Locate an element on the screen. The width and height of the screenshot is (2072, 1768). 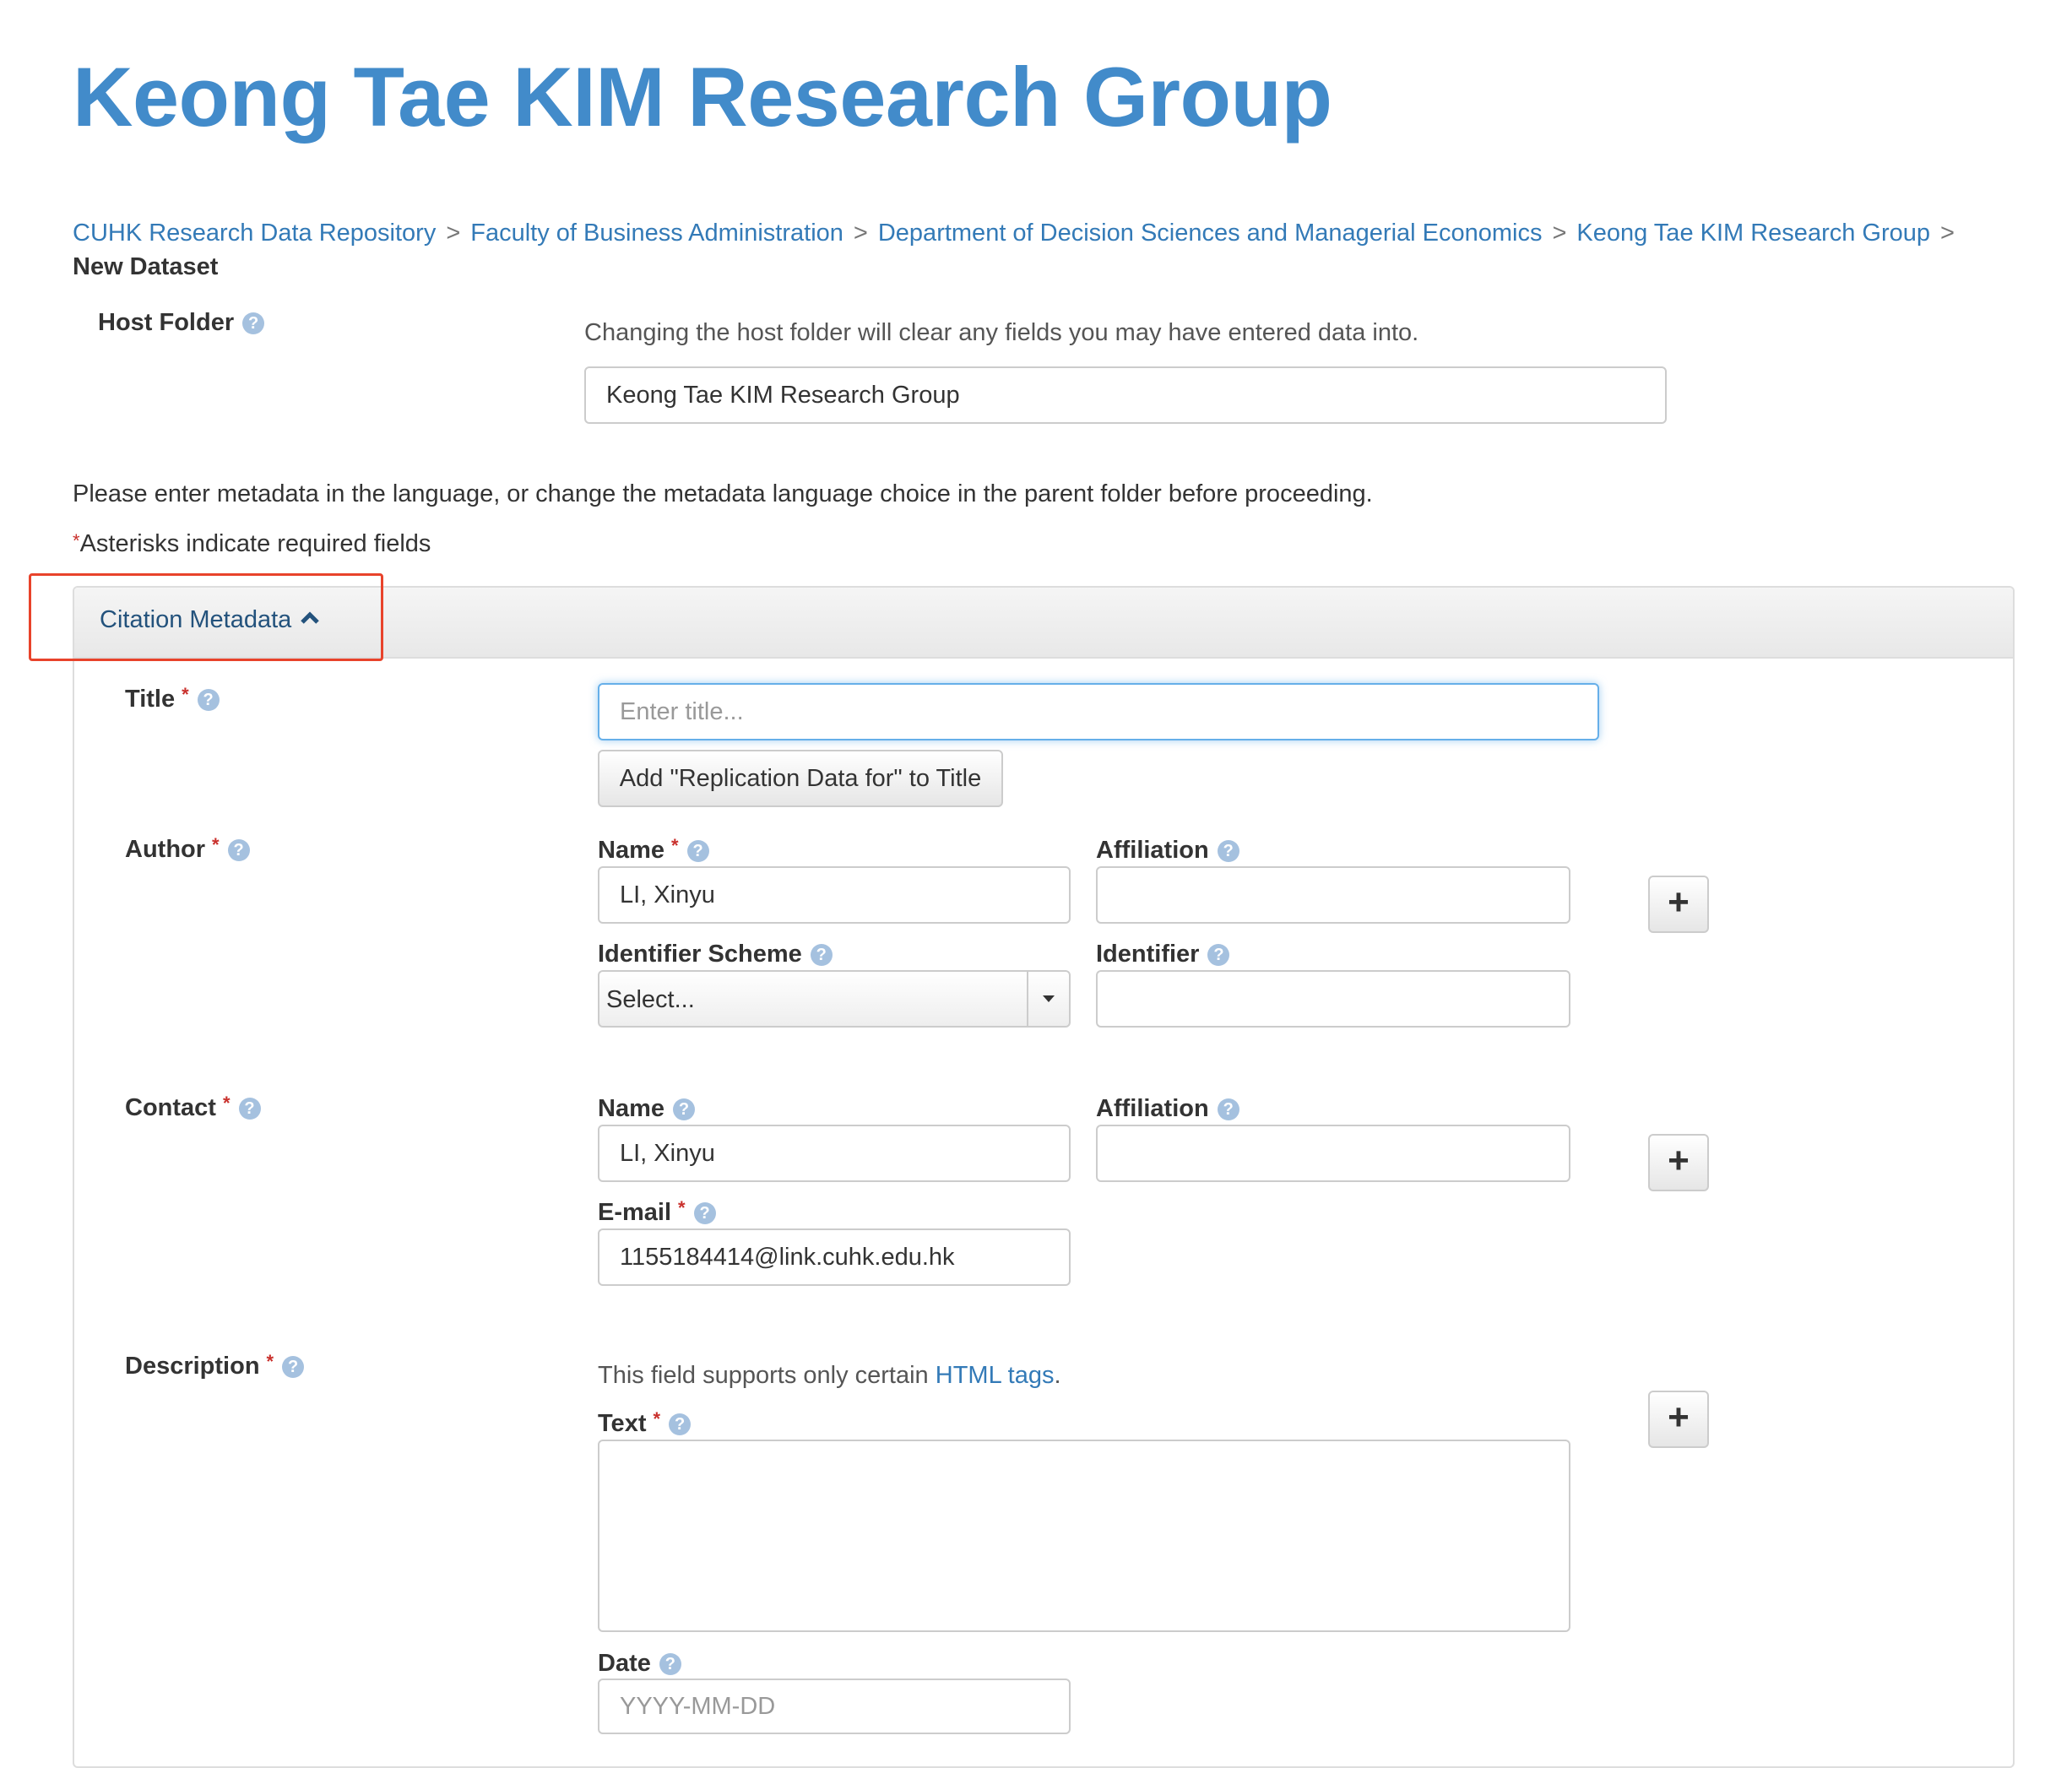
description-hint-suffix: . is located at coordinates (1057, 1375).